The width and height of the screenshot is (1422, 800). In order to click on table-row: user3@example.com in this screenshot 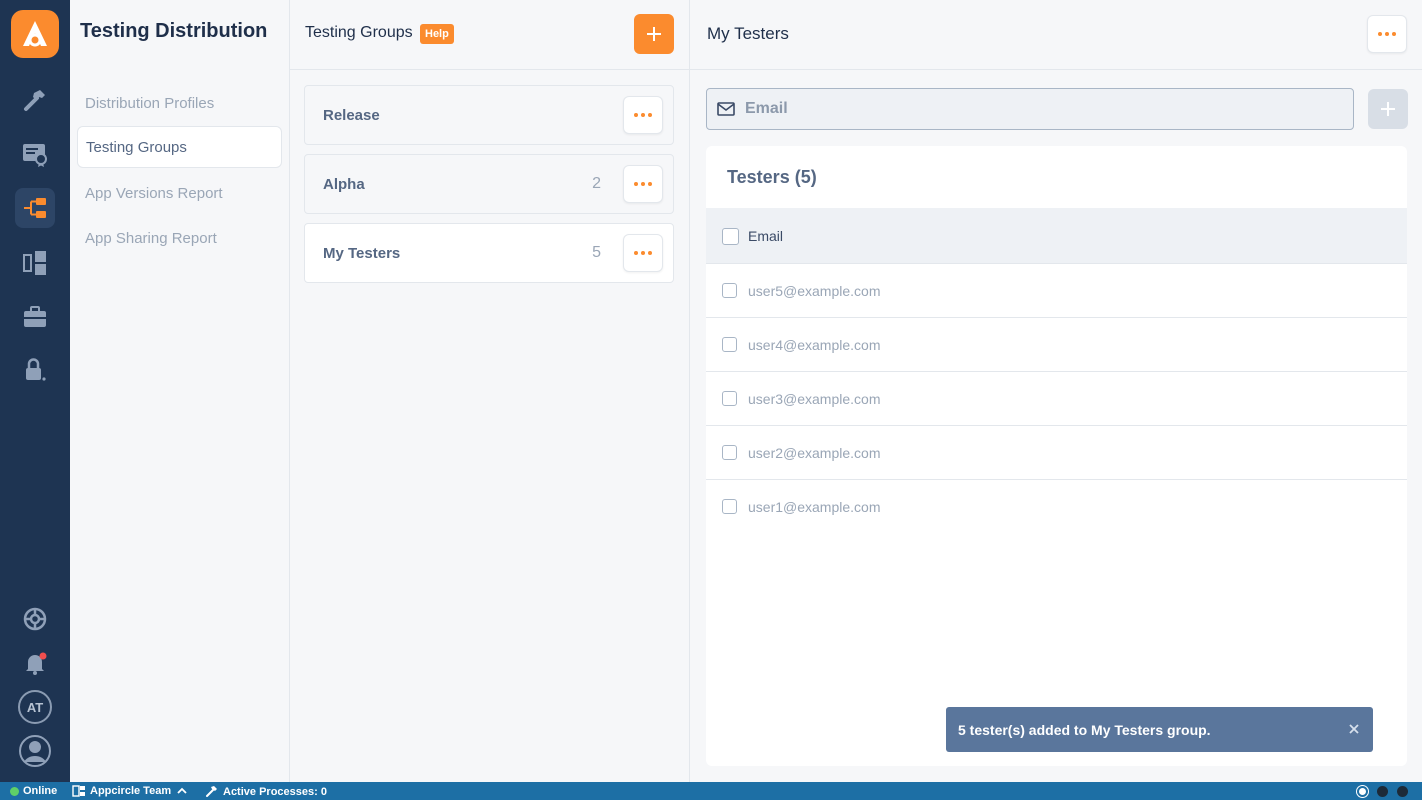, I will do `click(1056, 399)`.